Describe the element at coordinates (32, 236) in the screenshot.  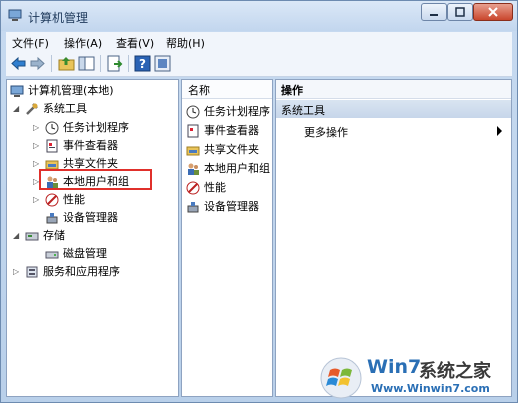
I see `storage-icon` at that location.